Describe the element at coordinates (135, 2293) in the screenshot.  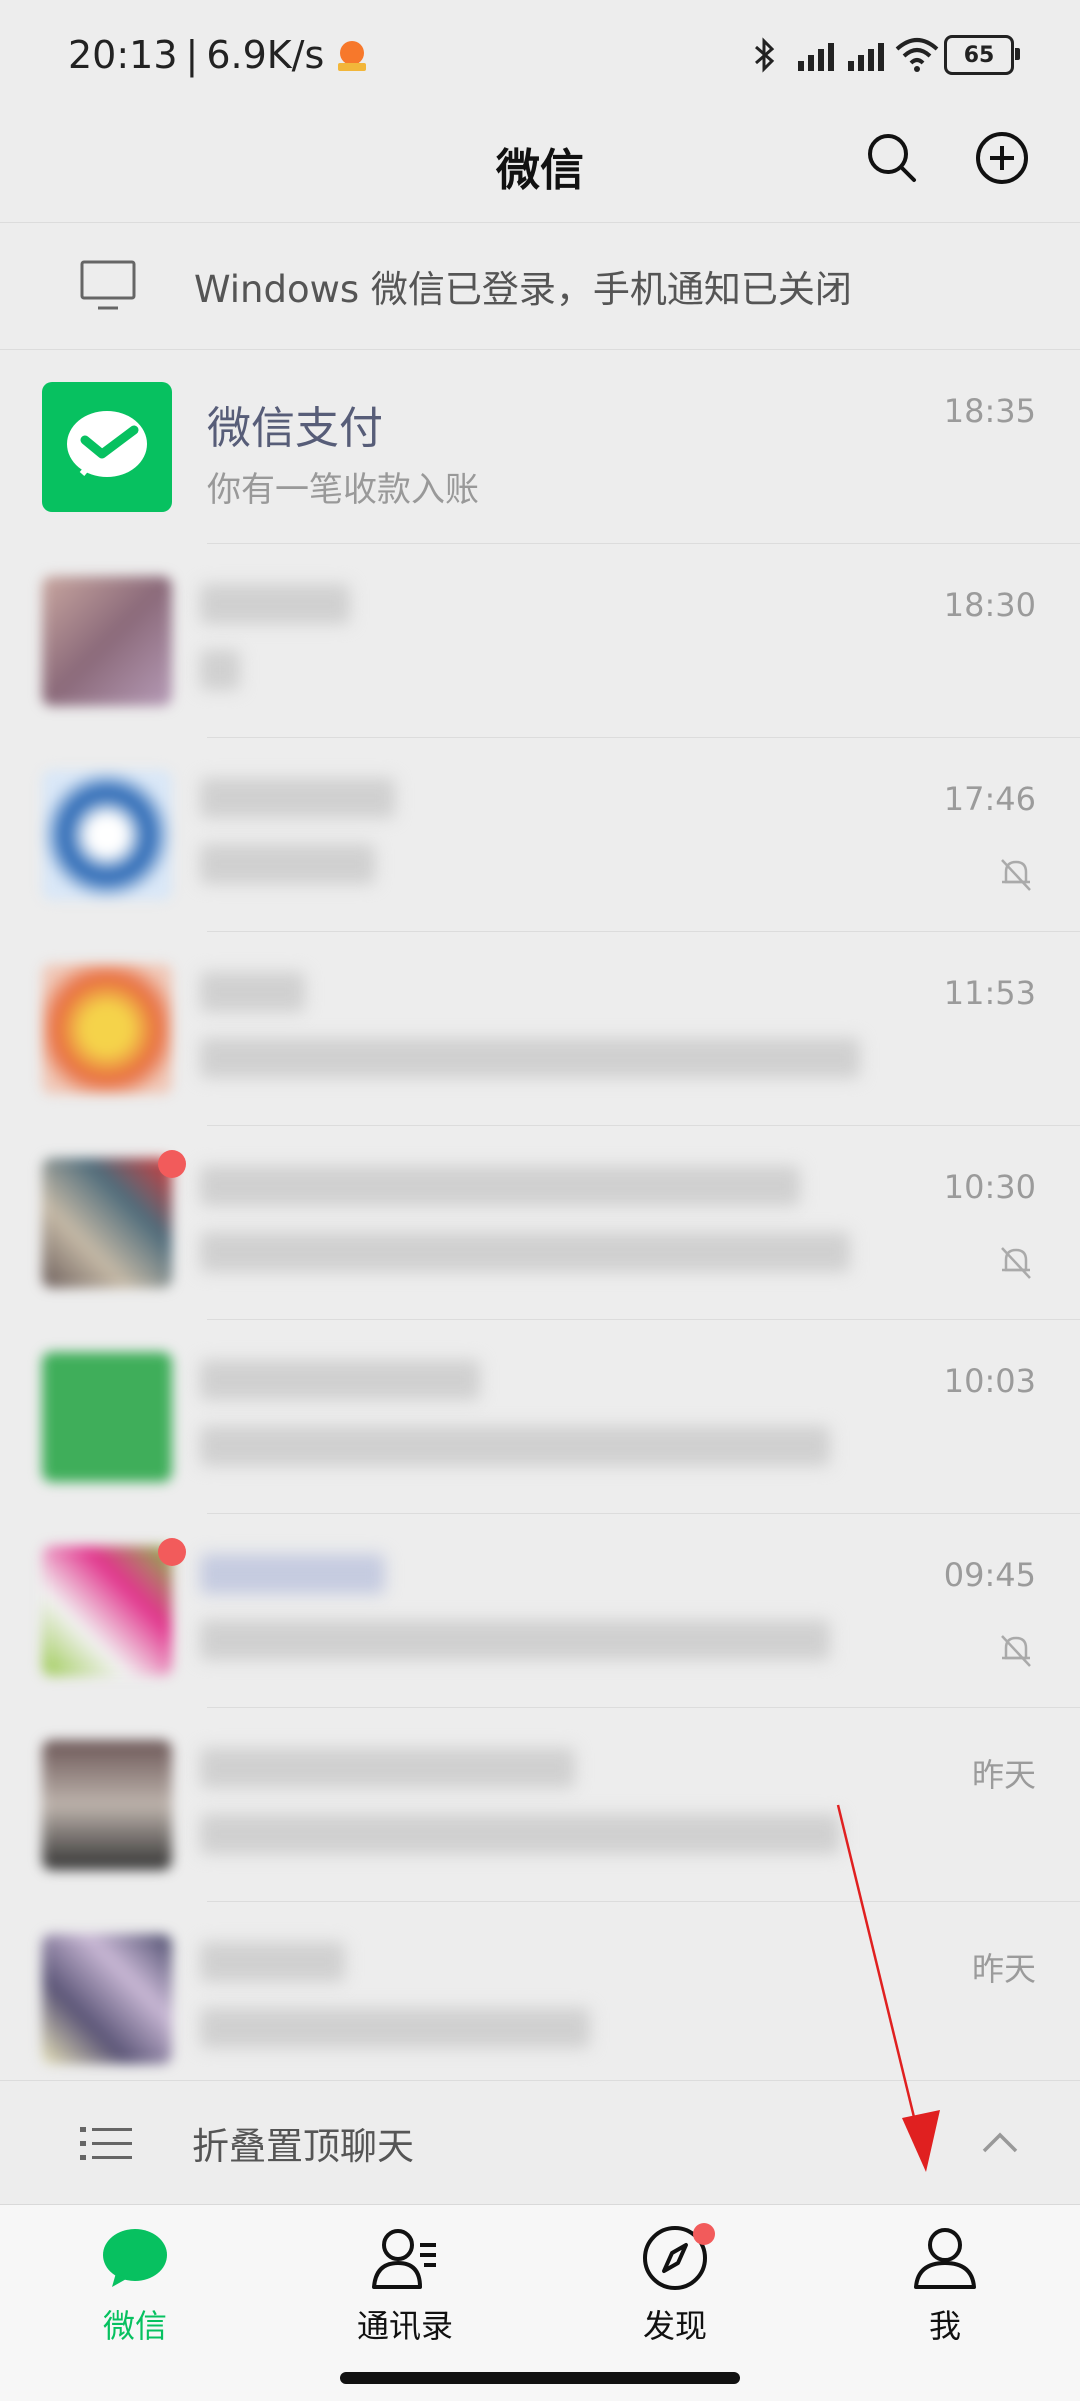
I see `tab-chats: 微信` at that location.